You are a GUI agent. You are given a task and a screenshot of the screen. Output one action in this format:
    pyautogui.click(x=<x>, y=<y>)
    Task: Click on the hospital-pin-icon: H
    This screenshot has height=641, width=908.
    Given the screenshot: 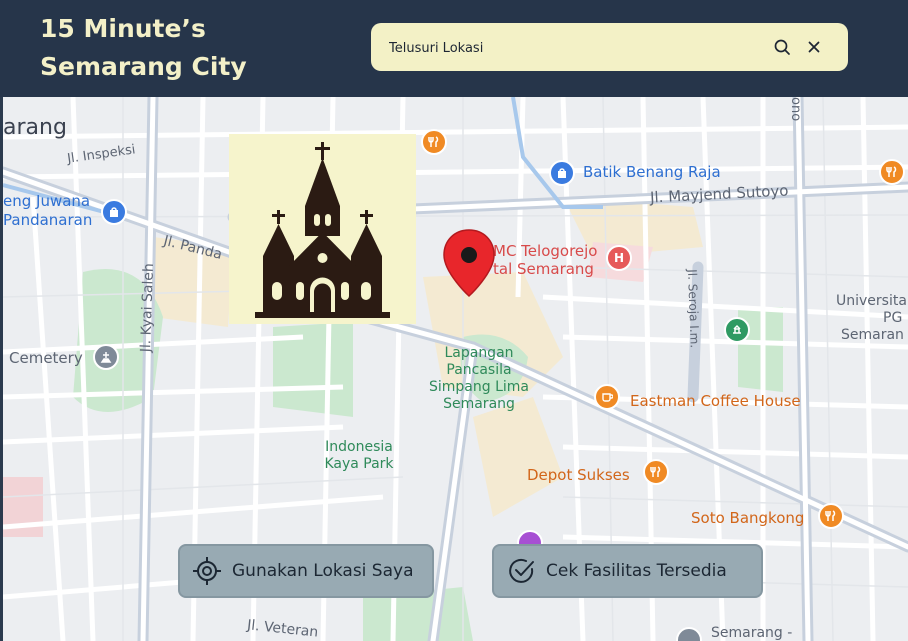 What is the action you would take?
    pyautogui.click(x=619, y=258)
    